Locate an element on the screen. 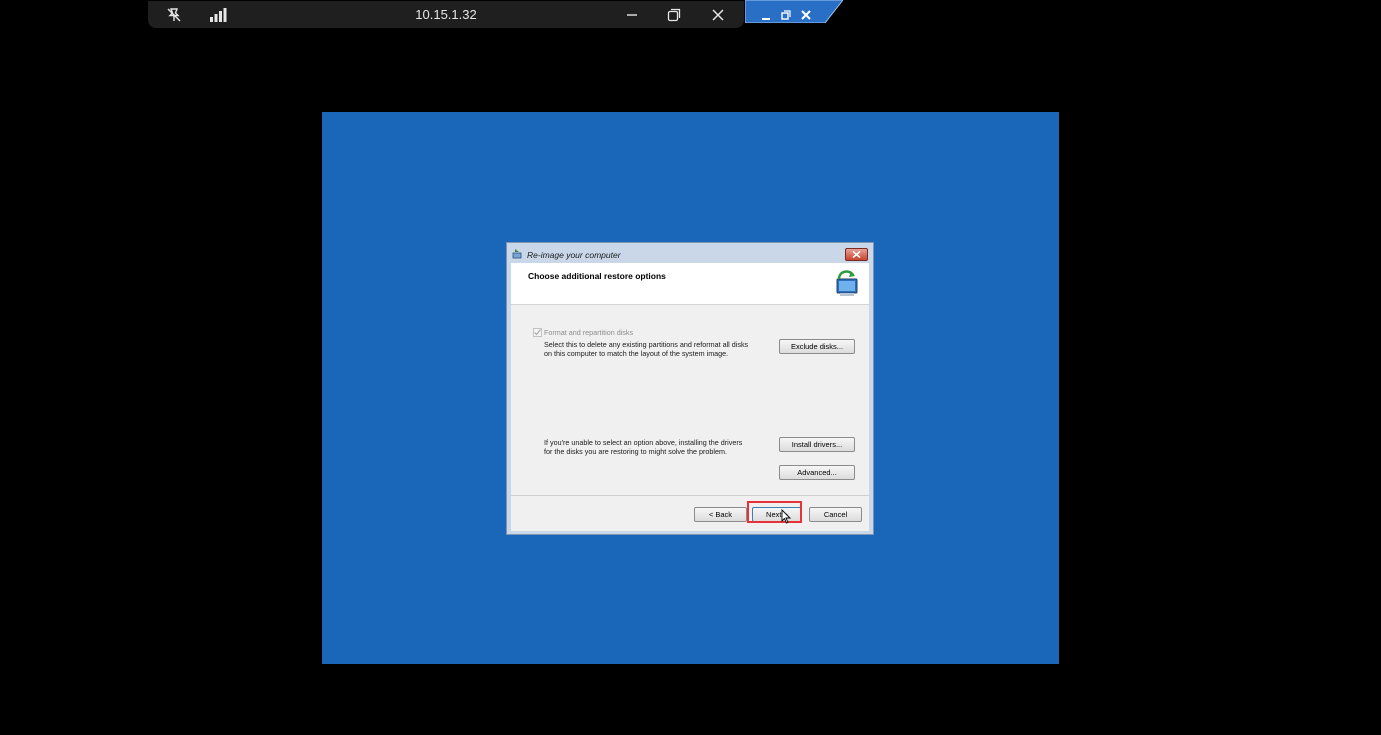 The image size is (1381, 735). app-icon is located at coordinates (517, 254).